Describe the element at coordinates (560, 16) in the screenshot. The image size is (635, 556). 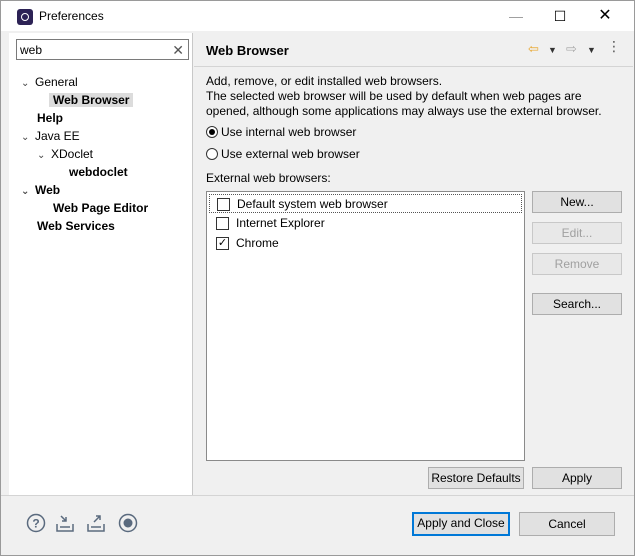
I see `maximize-button: ☐` at that location.